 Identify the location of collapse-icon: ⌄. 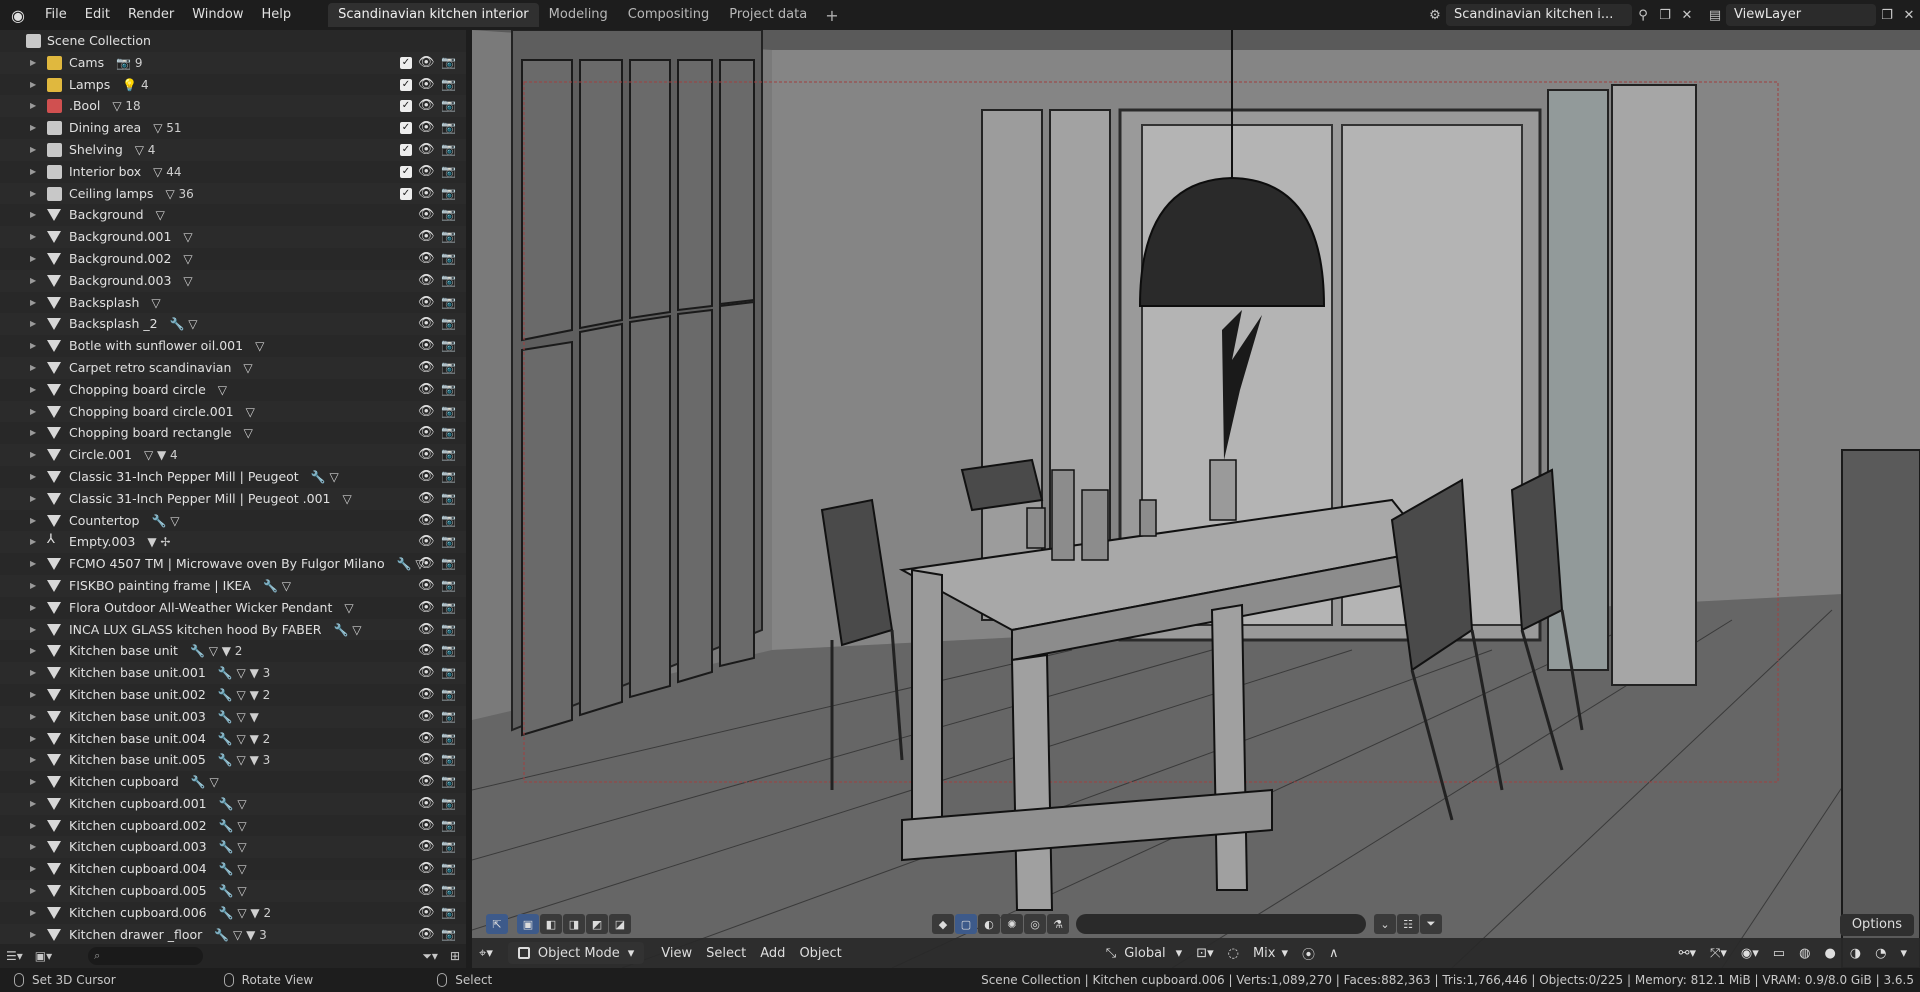
(1385, 924).